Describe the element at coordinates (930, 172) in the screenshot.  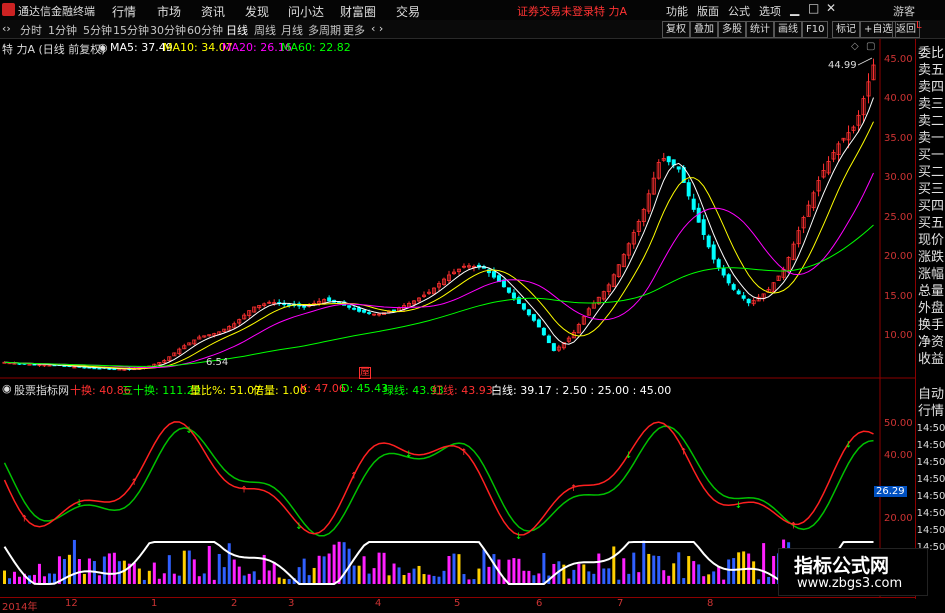
I see `side-item: 买二` at that location.